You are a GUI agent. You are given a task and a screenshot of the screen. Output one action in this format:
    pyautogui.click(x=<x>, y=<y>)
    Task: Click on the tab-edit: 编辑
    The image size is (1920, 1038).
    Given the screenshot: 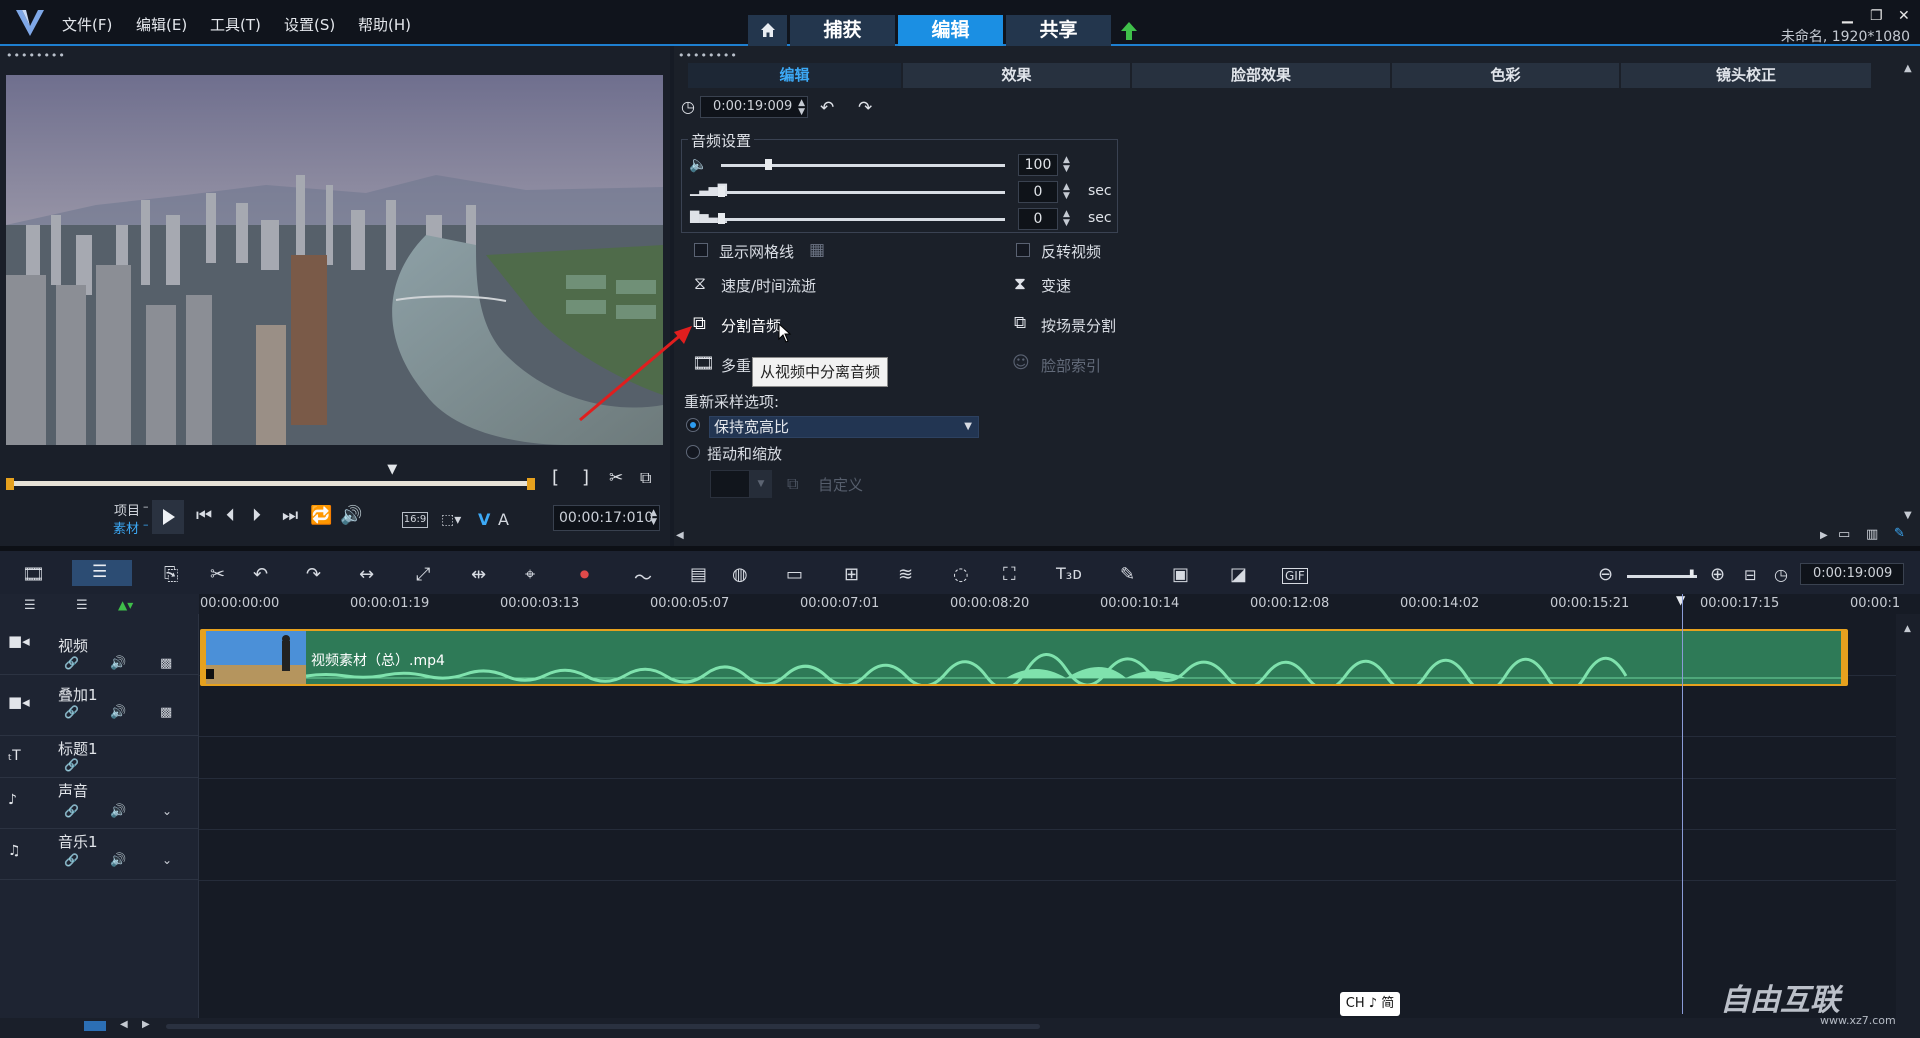 What is the action you would take?
    pyautogui.click(x=950, y=30)
    